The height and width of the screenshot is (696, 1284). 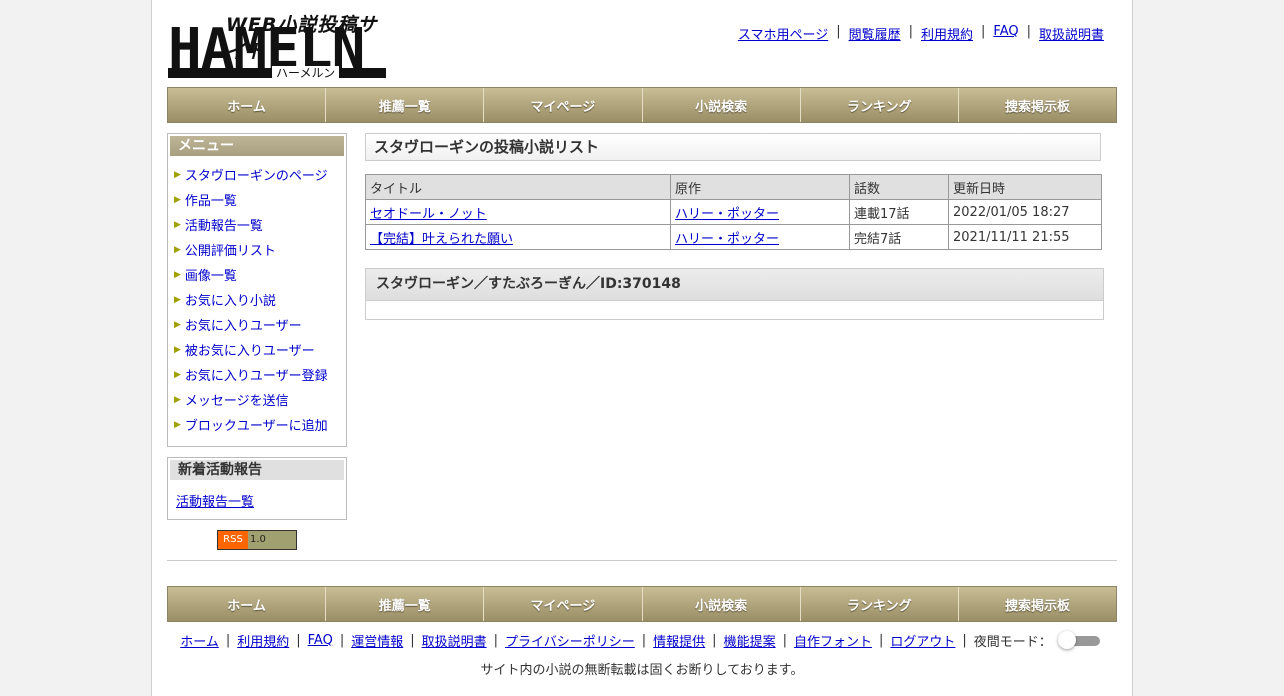 What do you see at coordinates (1080, 639) in the screenshot?
I see `night-mode-toggle` at bounding box center [1080, 639].